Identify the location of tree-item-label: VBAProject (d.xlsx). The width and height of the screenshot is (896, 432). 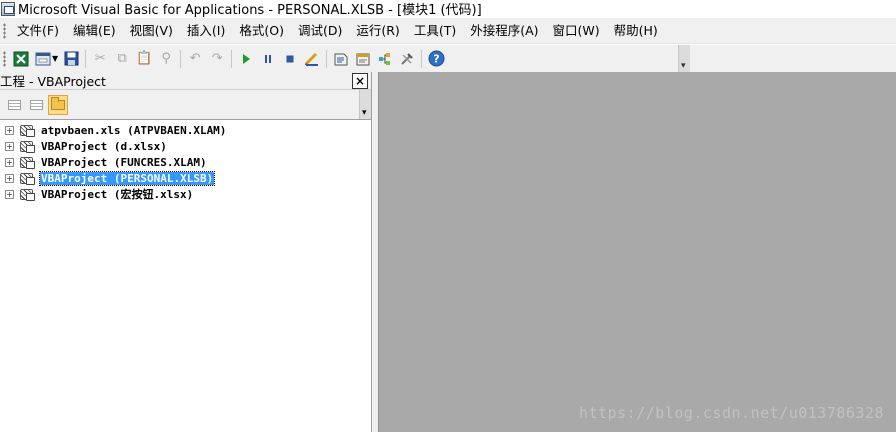
(104, 146).